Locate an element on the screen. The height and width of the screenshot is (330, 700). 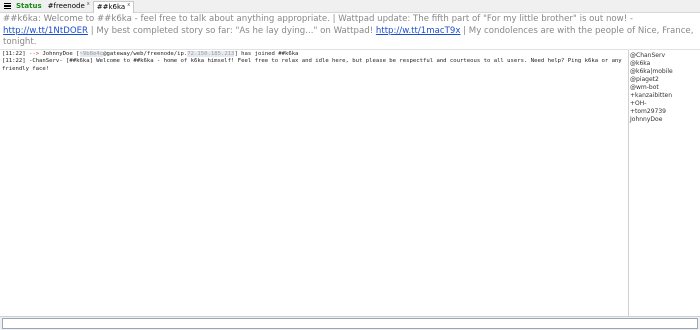
nick-list-item: JohnnyDoe is located at coordinates (665, 120).